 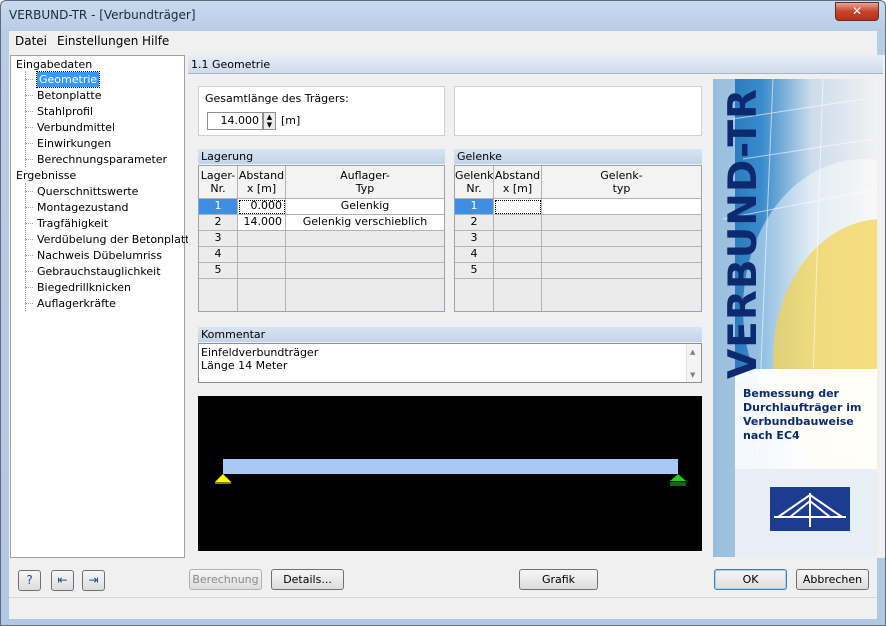 What do you see at coordinates (99, 255) in the screenshot?
I see `tree-item-duebelumriss: Nachweis Dübelumriss` at bounding box center [99, 255].